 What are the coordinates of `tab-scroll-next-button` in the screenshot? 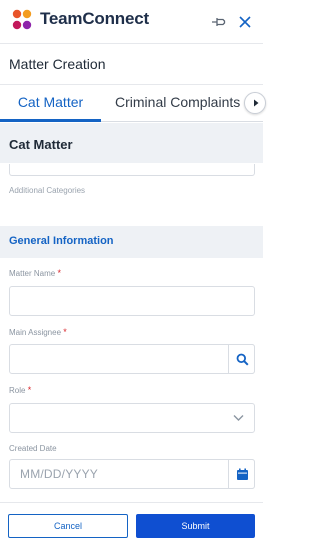 It's located at (255, 103).